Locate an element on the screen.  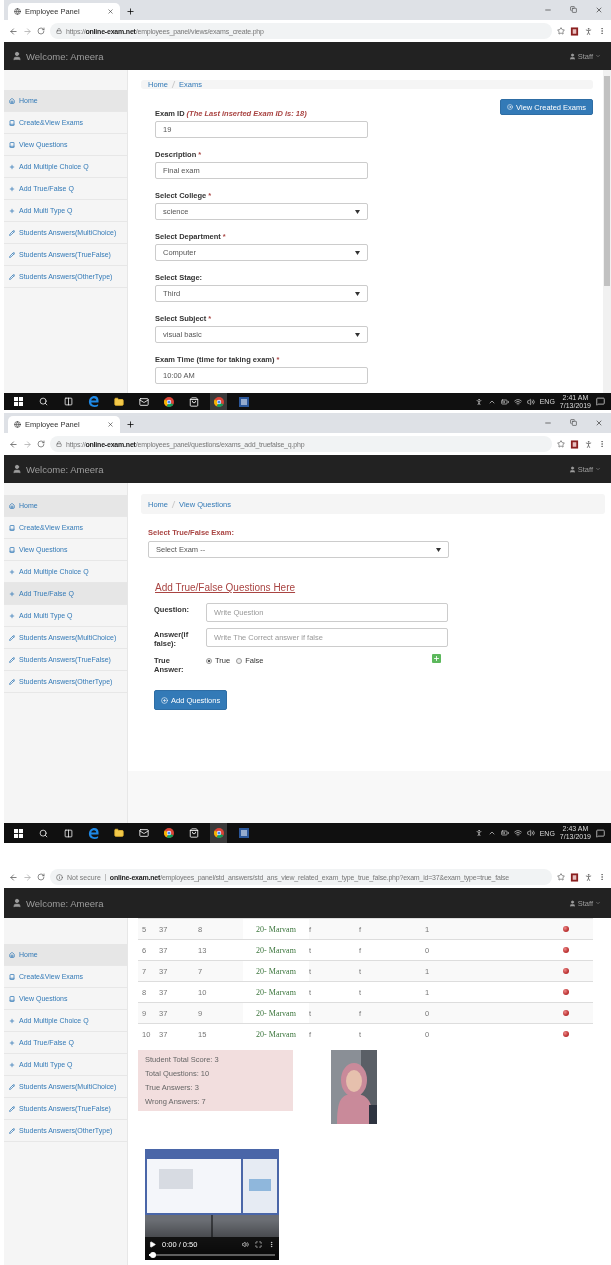
section-heading-link: Add True/False Questions Here is located at coordinates (225, 587).